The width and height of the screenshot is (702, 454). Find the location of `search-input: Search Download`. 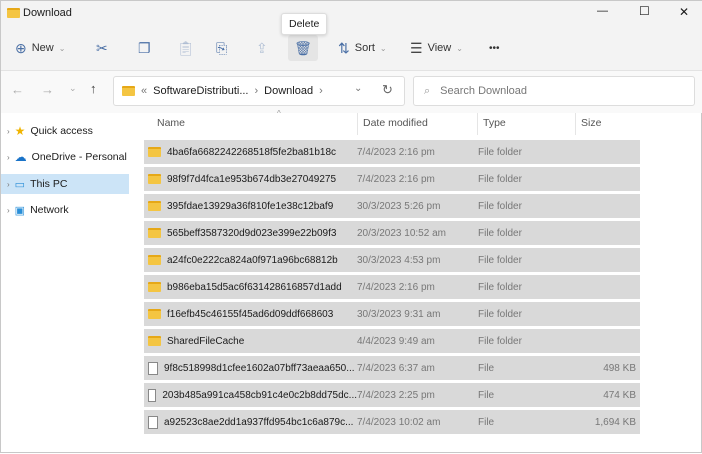

search-input: Search Download is located at coordinates (483, 91).